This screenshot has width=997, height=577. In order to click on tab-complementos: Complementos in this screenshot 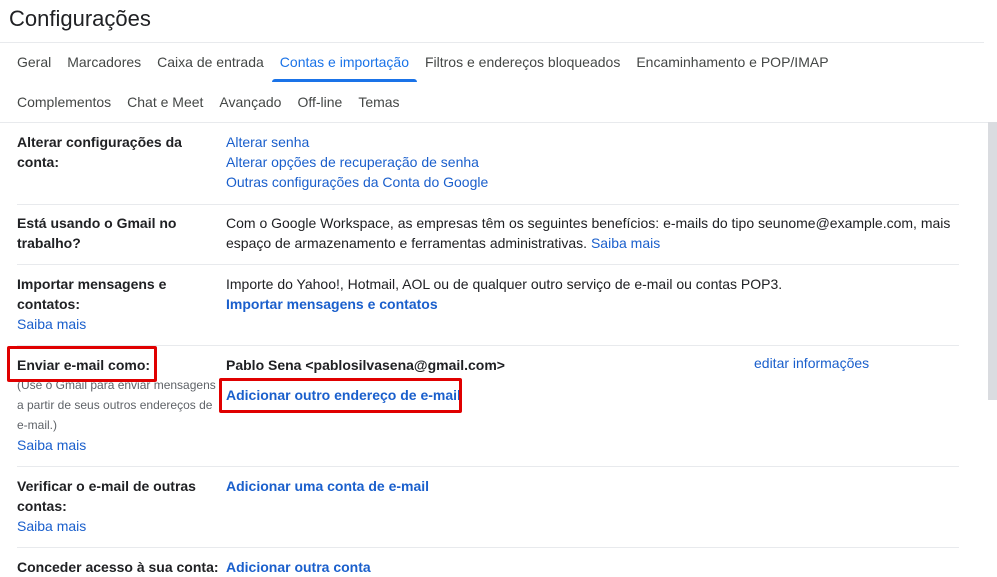, I will do `click(64, 102)`.